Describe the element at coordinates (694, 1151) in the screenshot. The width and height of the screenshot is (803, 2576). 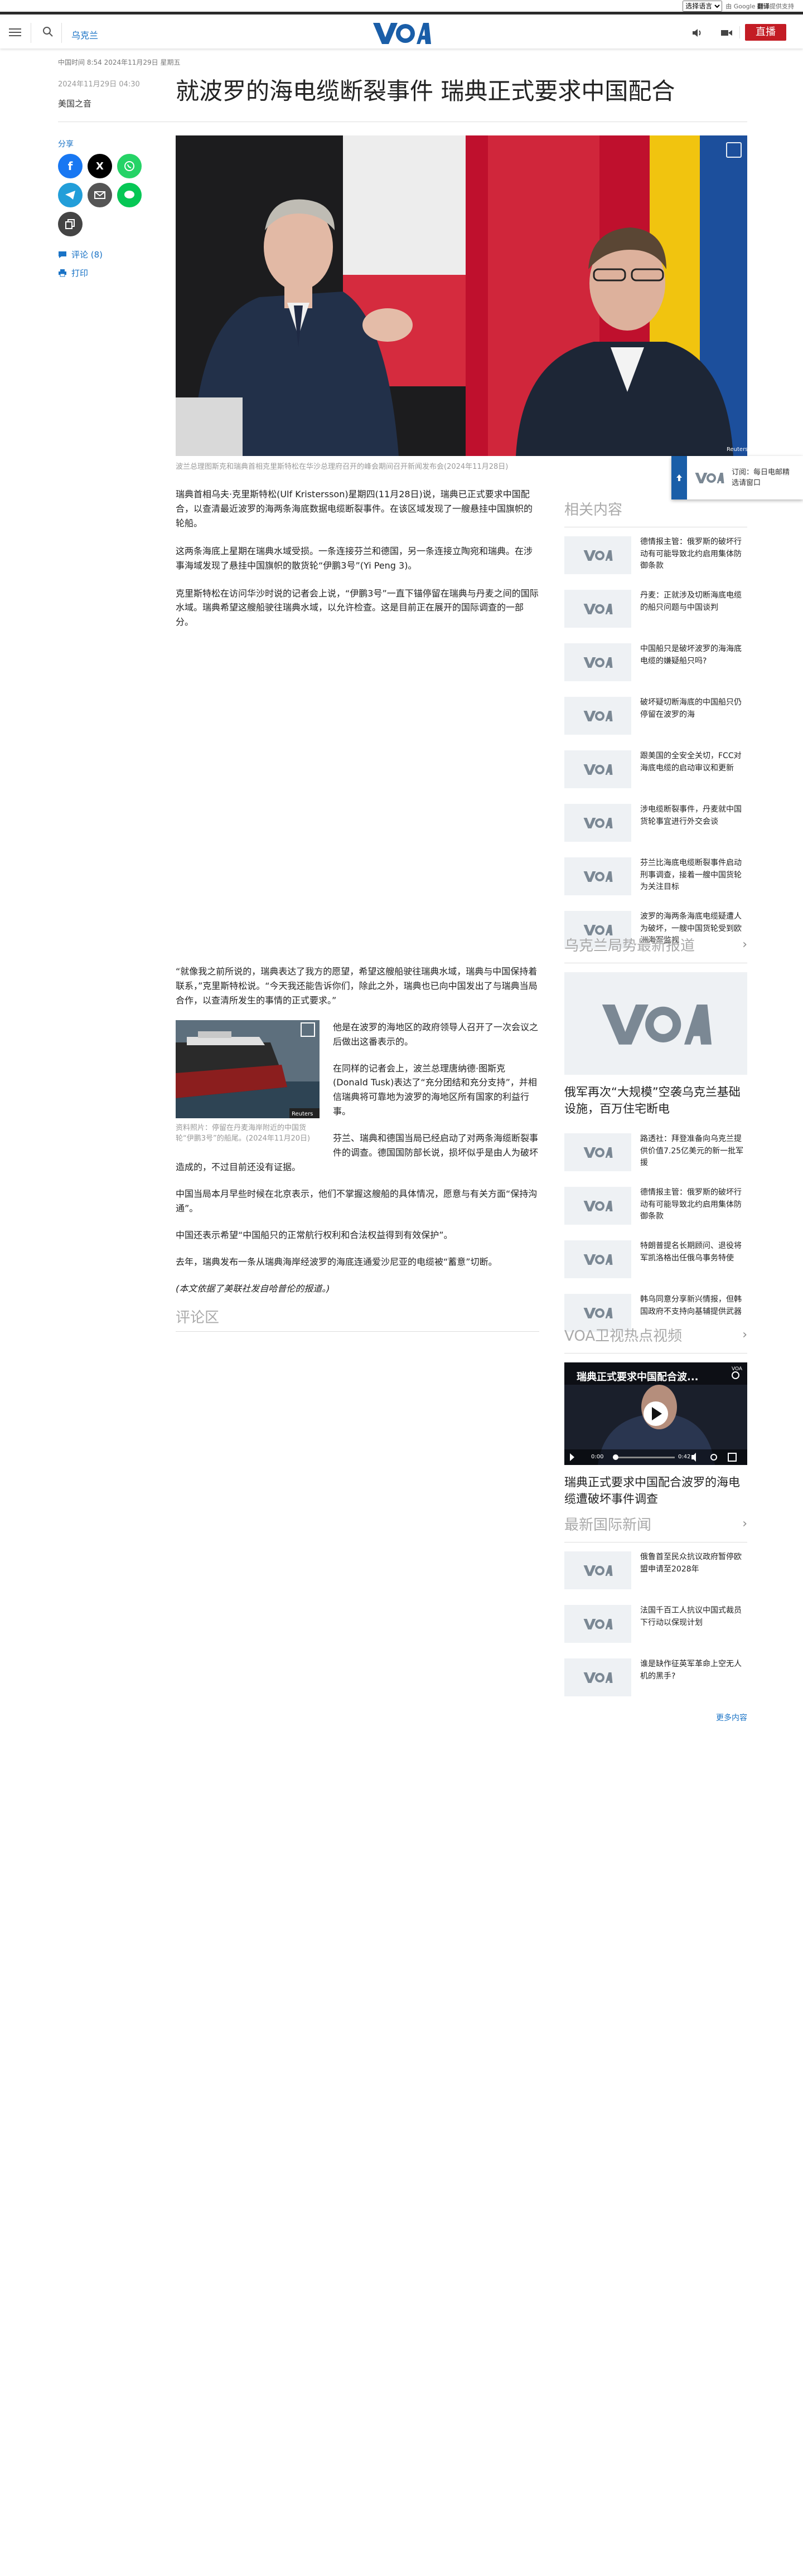
I see `ukraine-item-title: 路透社：拜登准备向乌克兰提供价值7.25亿美元的新一批军援` at that location.